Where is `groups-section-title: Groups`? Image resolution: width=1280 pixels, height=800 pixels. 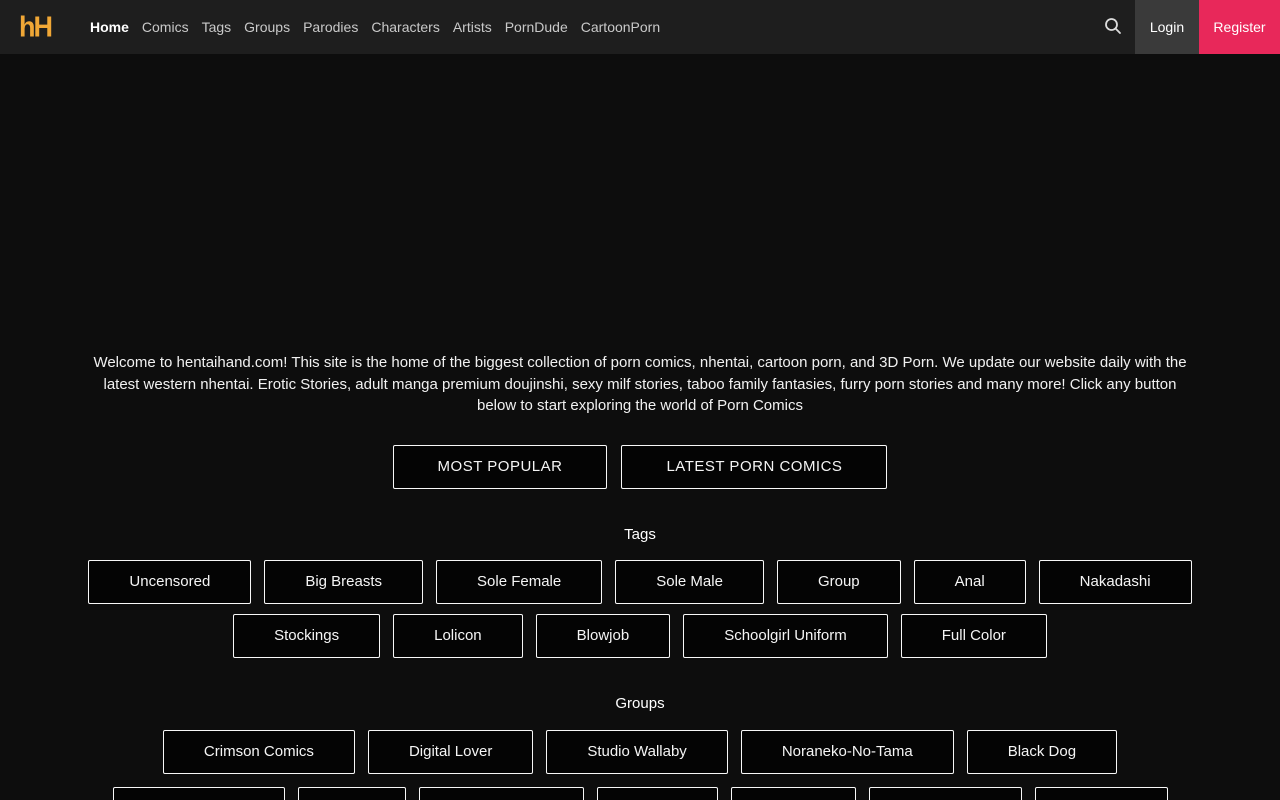
groups-section-title: Groups is located at coordinates (640, 703).